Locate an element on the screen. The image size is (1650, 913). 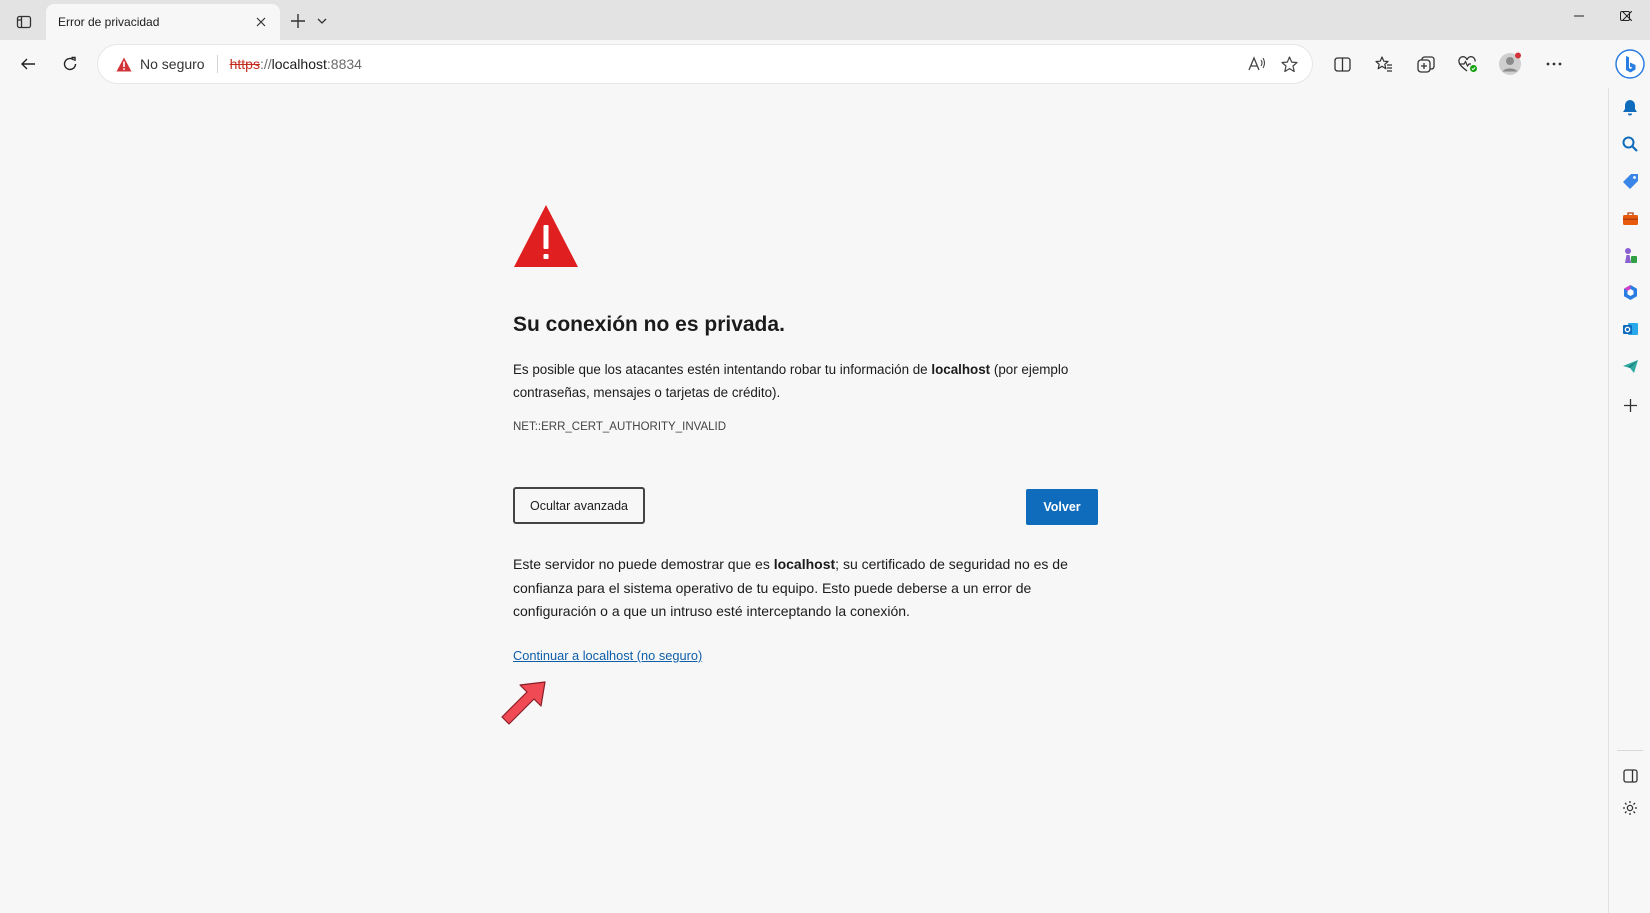
sidebar-outlook is located at coordinates (1630, 329).